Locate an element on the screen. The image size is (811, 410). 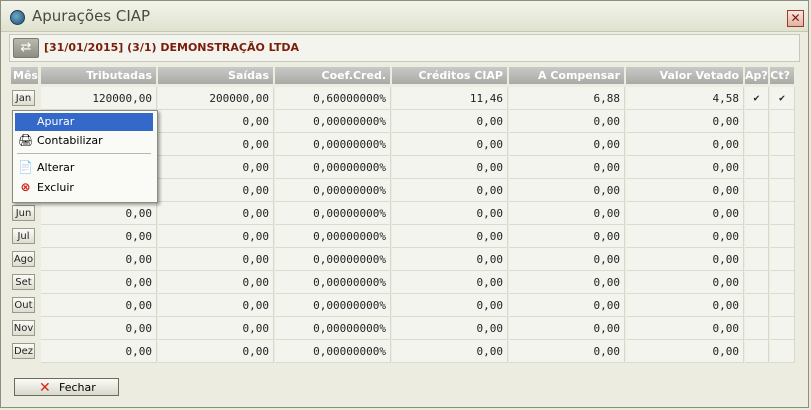
menu-separator is located at coordinates (84, 153).